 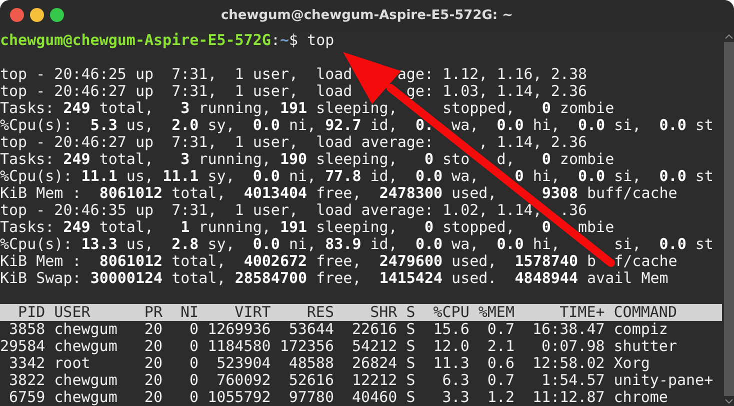 What do you see at coordinates (294, 142) in the screenshot?
I see `output-line: top - 20:46:27 up 7:31, 1 user, load average: , 1.14, 2.36` at bounding box center [294, 142].